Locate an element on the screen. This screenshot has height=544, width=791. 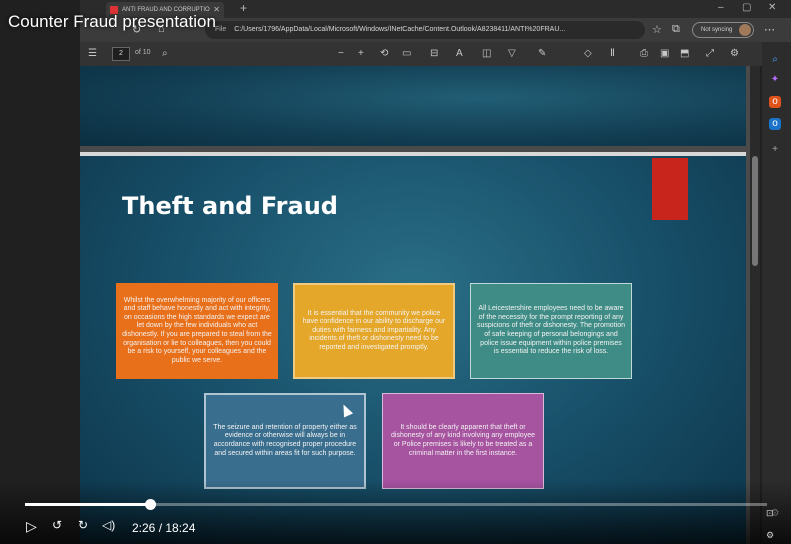
search-sidebar-icon: ⌕ is located at coordinates (775, 60).